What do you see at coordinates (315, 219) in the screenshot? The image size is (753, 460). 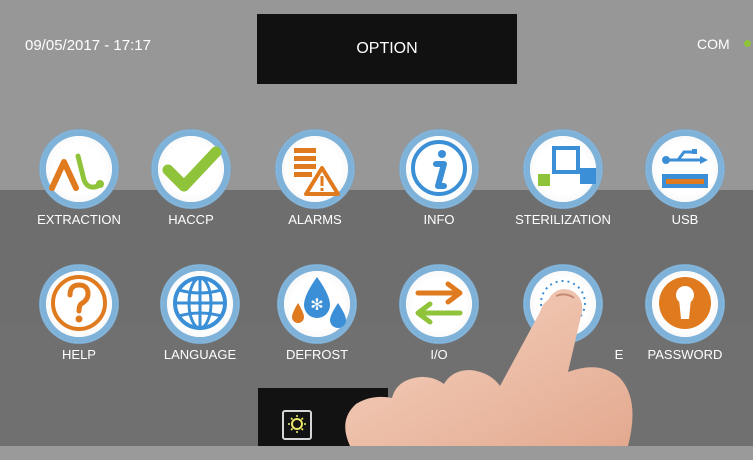 I see `alarms-label: ALARMS` at bounding box center [315, 219].